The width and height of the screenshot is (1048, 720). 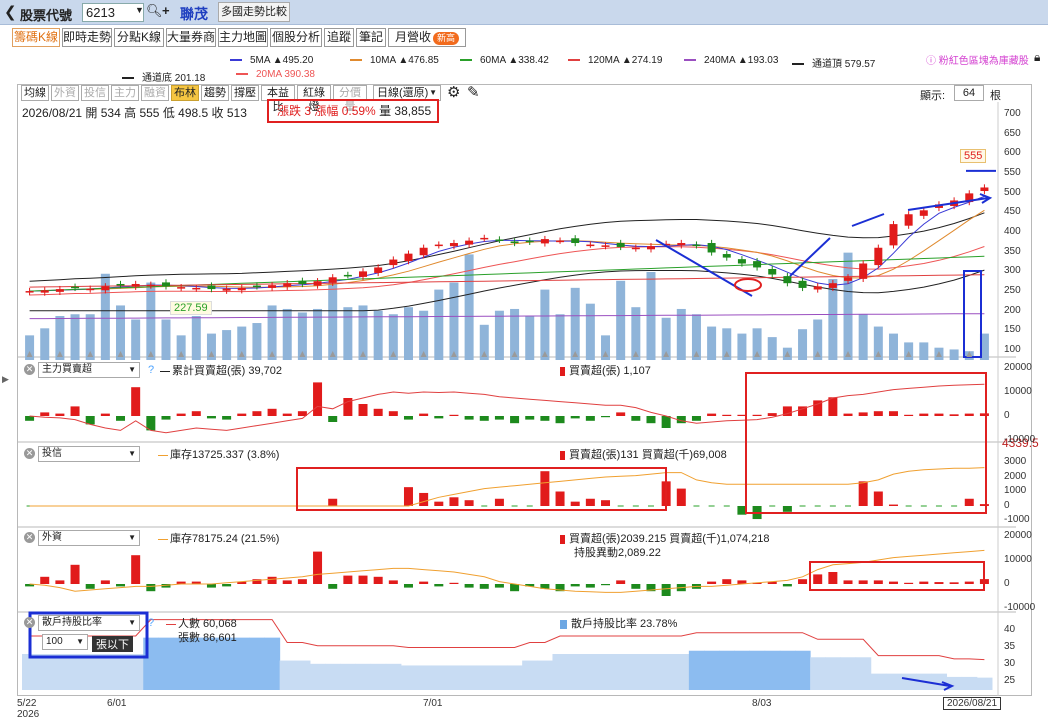 What do you see at coordinates (65, 642) in the screenshot?
I see `lots-select: 100 ▼` at bounding box center [65, 642].